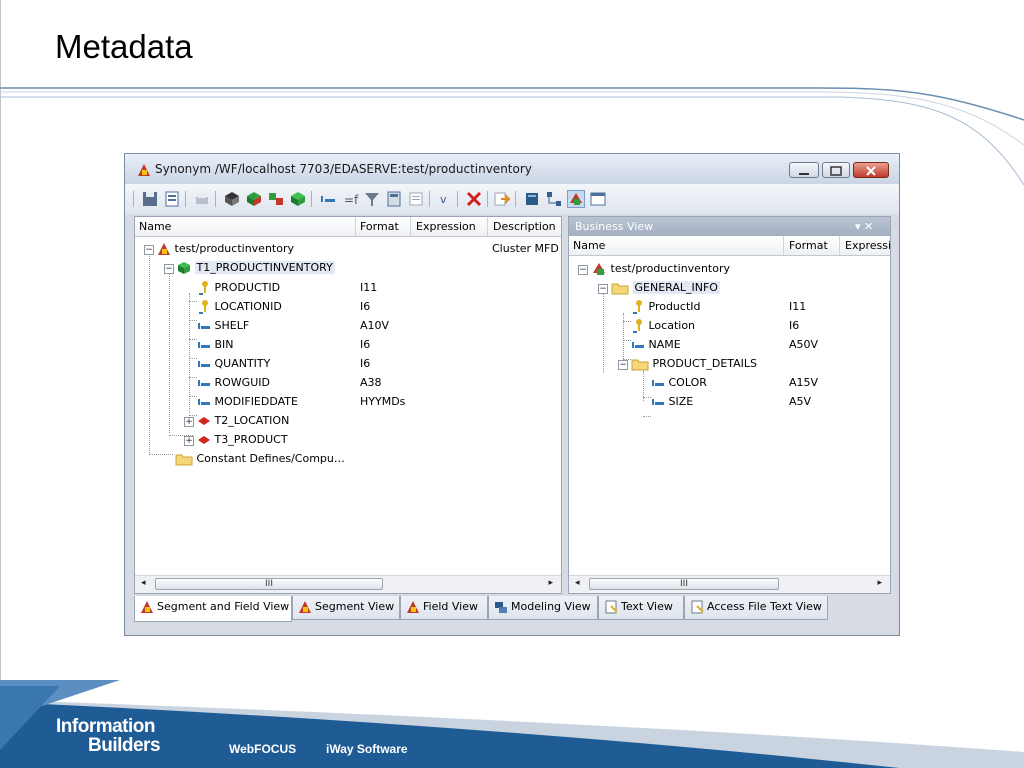 This screenshot has width=1024, height=768. What do you see at coordinates (663, 325) in the screenshot?
I see `tree-row: Location` at bounding box center [663, 325].